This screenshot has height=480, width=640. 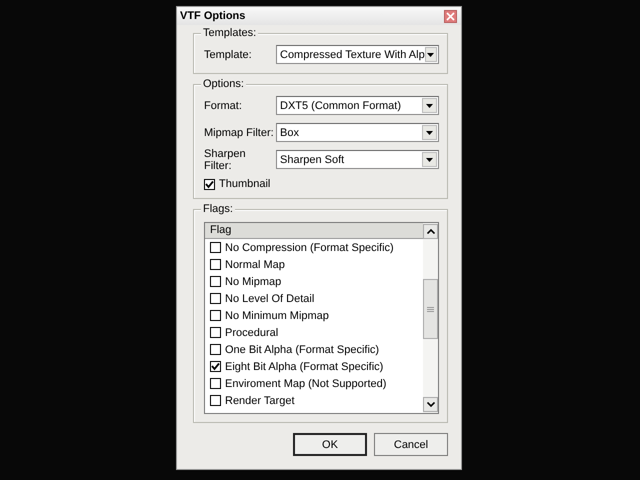 What do you see at coordinates (277, 316) in the screenshot?
I see `checkbox-label: No Minimum Mipmap` at bounding box center [277, 316].